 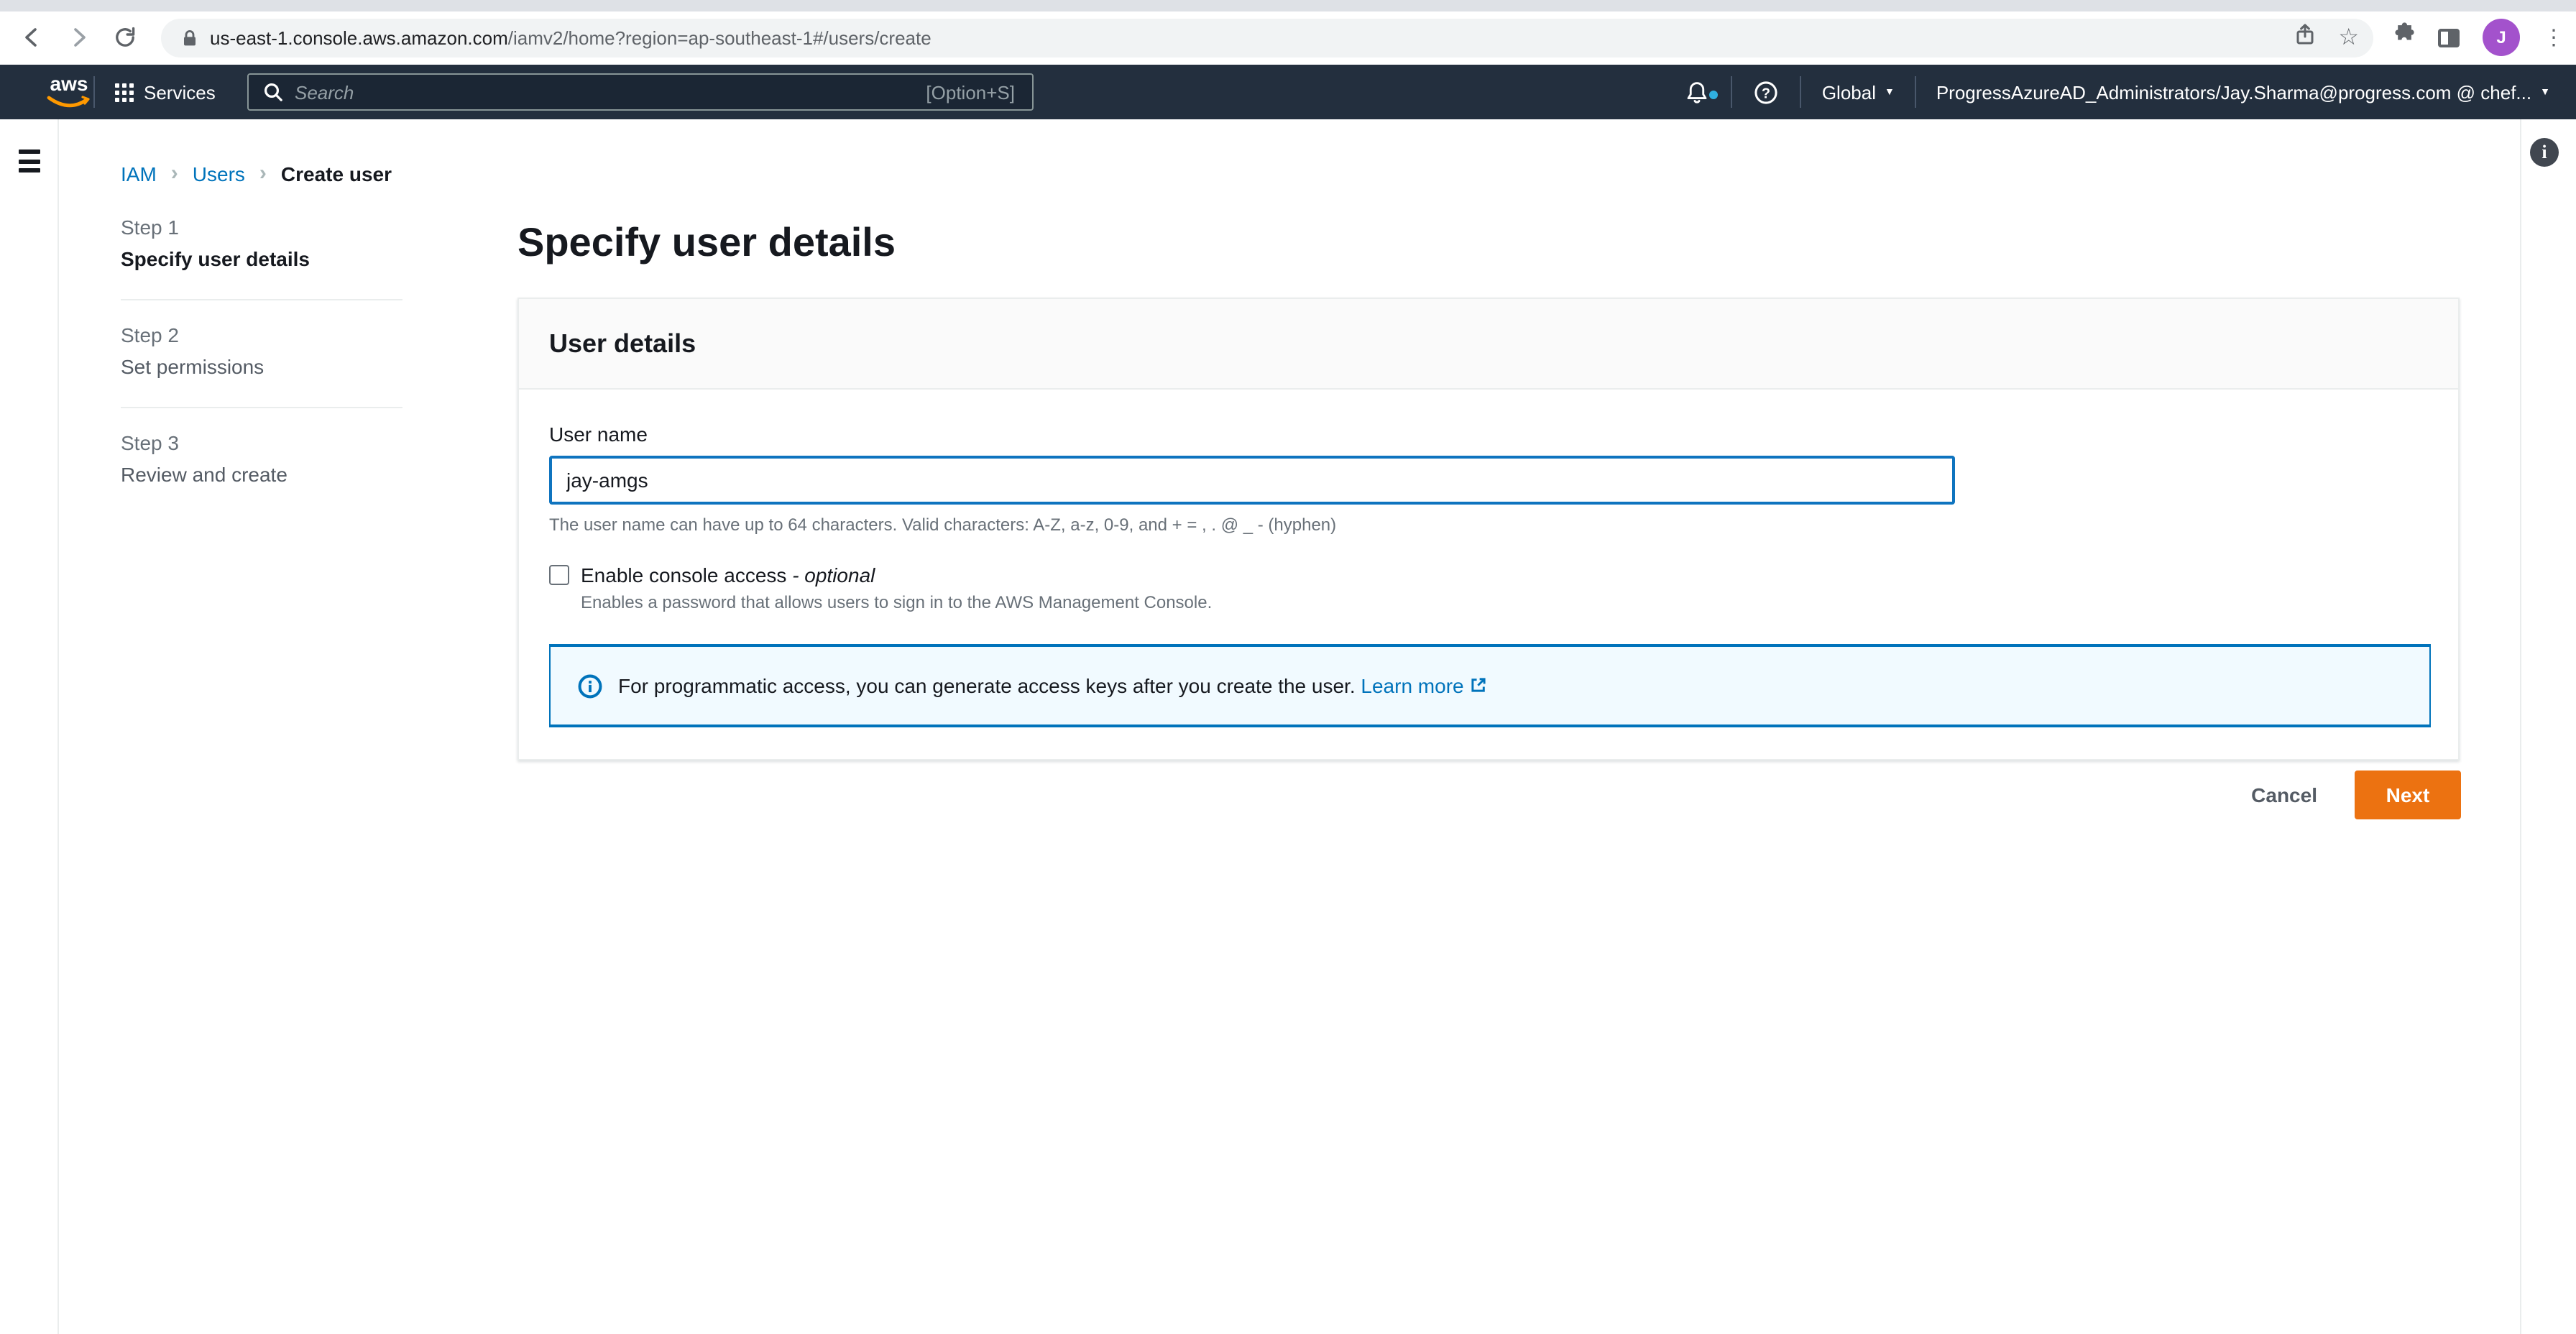 I want to click on aws-logo-text: aws, so click(x=69, y=83).